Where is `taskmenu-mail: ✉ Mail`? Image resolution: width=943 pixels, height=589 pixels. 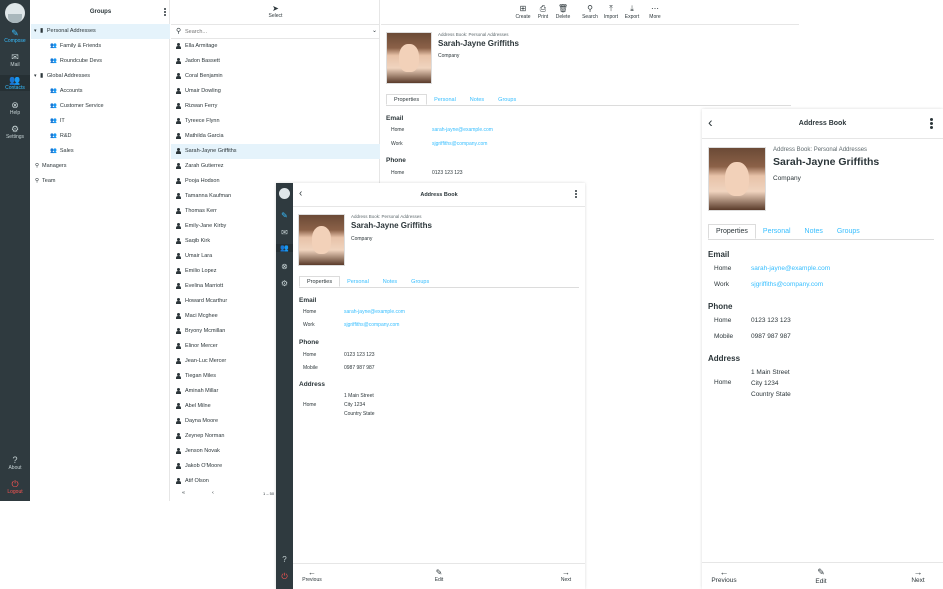 taskmenu-mail: ✉ Mail is located at coordinates (15, 60).